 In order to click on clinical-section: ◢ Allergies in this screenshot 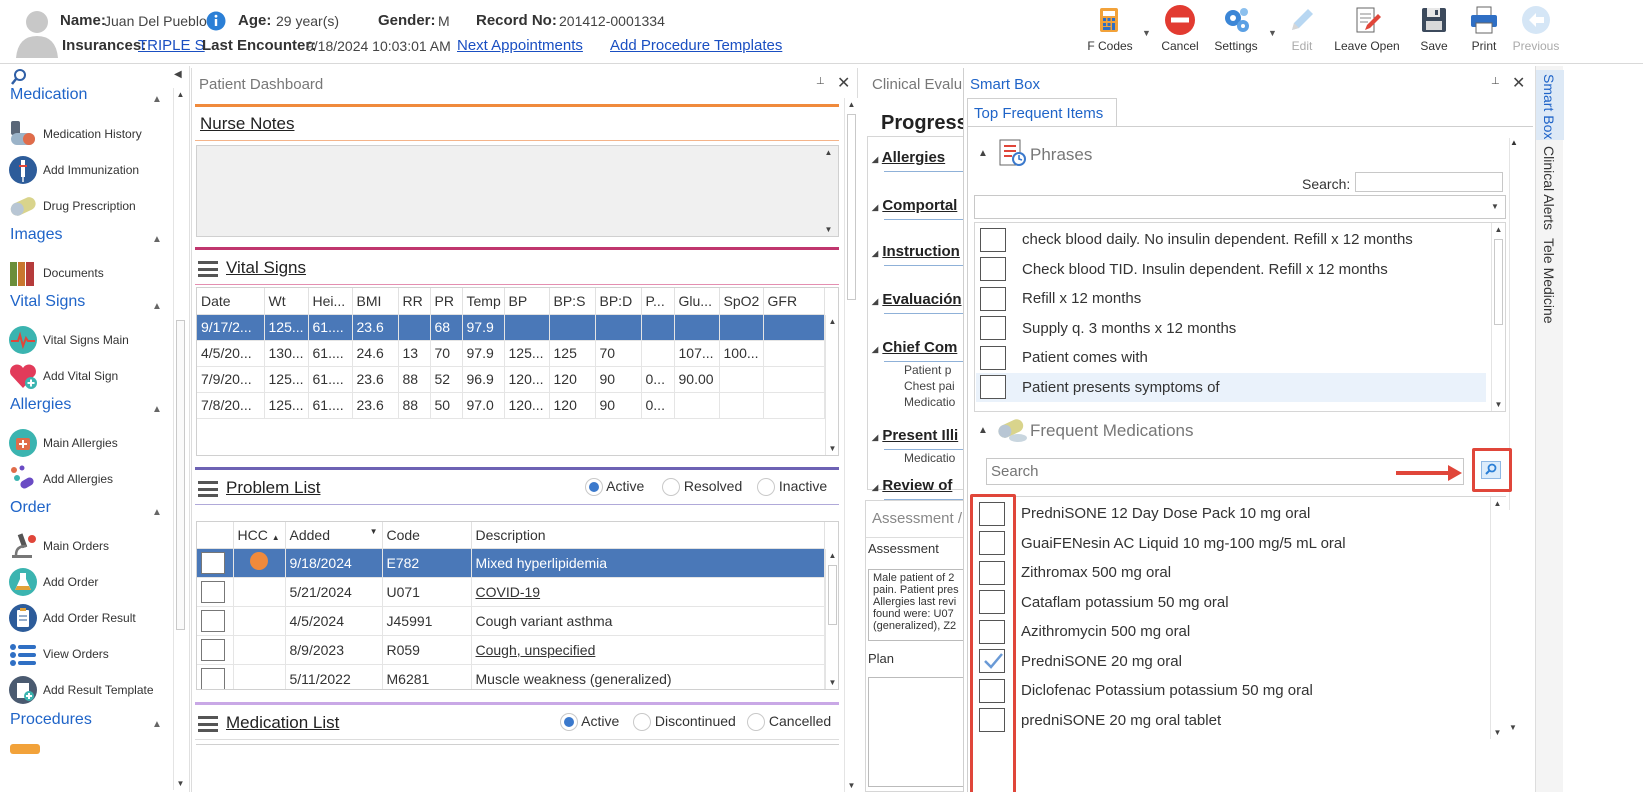, I will do `click(908, 157)`.